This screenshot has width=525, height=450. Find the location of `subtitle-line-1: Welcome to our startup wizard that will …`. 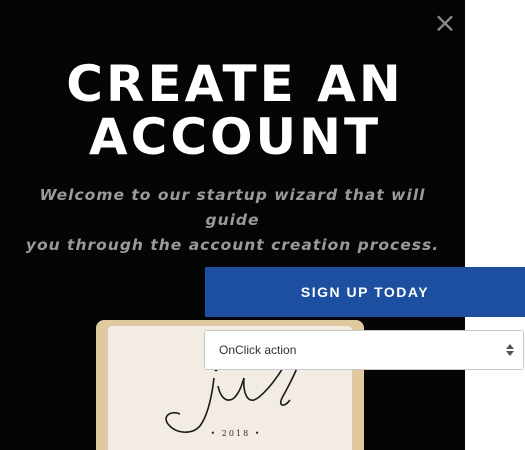

subtitle-line-1: Welcome to our startup wizard that will … is located at coordinates (232, 207).